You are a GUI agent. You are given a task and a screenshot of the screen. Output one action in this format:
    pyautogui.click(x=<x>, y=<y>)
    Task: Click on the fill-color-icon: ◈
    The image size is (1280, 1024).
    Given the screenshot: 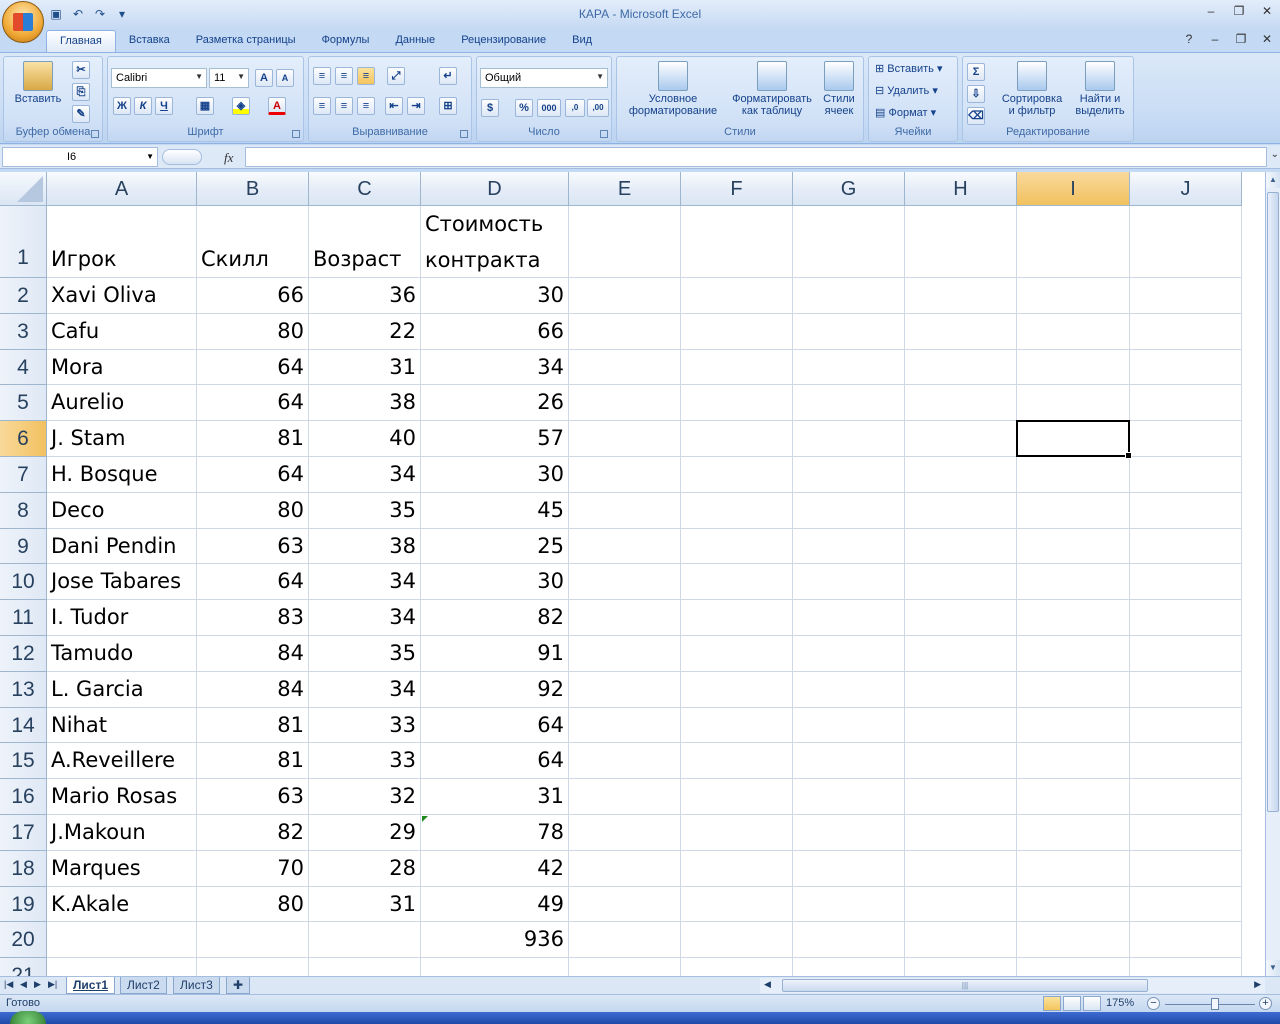 What is the action you would take?
    pyautogui.click(x=241, y=106)
    